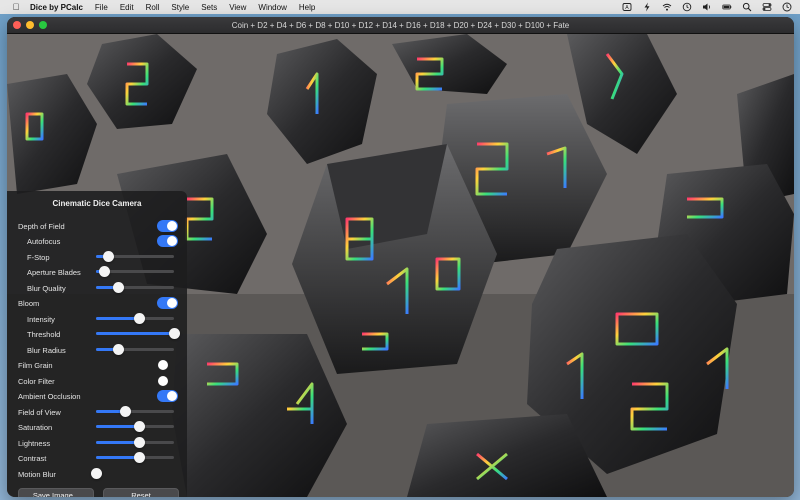  What do you see at coordinates (767, 7) in the screenshot?
I see `control-center-icon` at bounding box center [767, 7].